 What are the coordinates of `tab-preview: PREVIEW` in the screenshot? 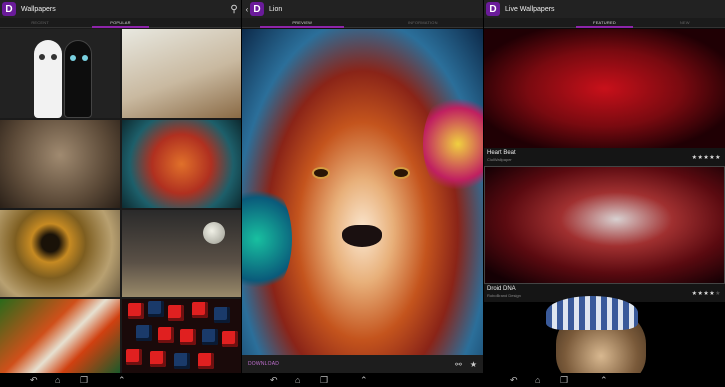 It's located at (302, 23).